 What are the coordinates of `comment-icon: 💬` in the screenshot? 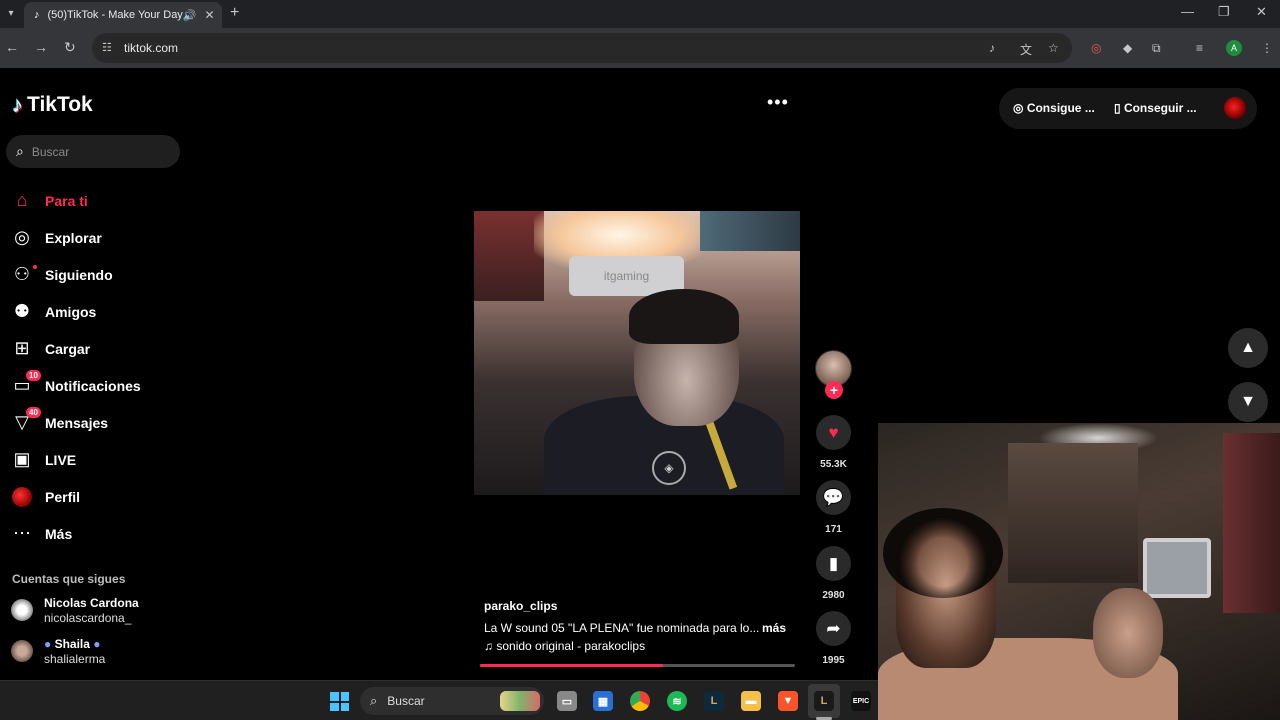 It's located at (833, 497).